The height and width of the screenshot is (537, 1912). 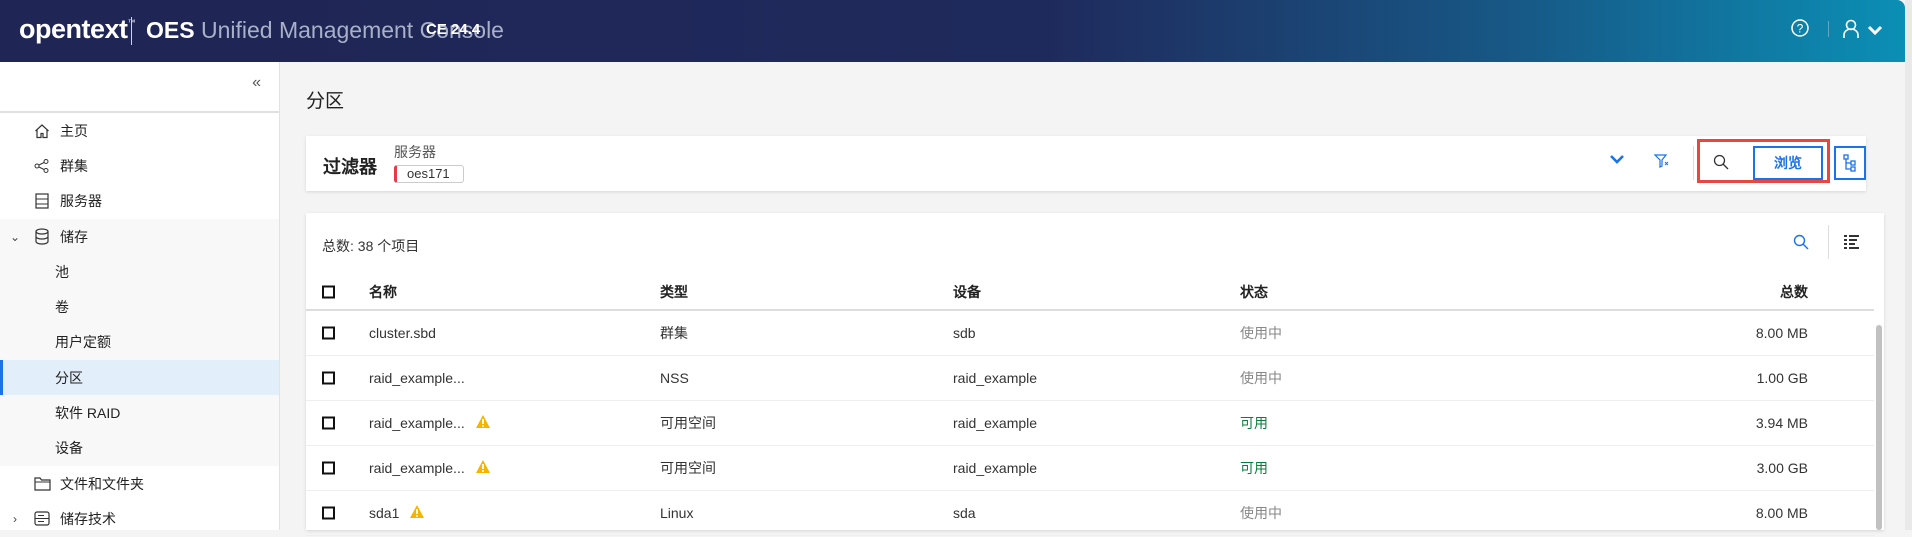 I want to click on column-settings-icon, so click(x=1851, y=242).